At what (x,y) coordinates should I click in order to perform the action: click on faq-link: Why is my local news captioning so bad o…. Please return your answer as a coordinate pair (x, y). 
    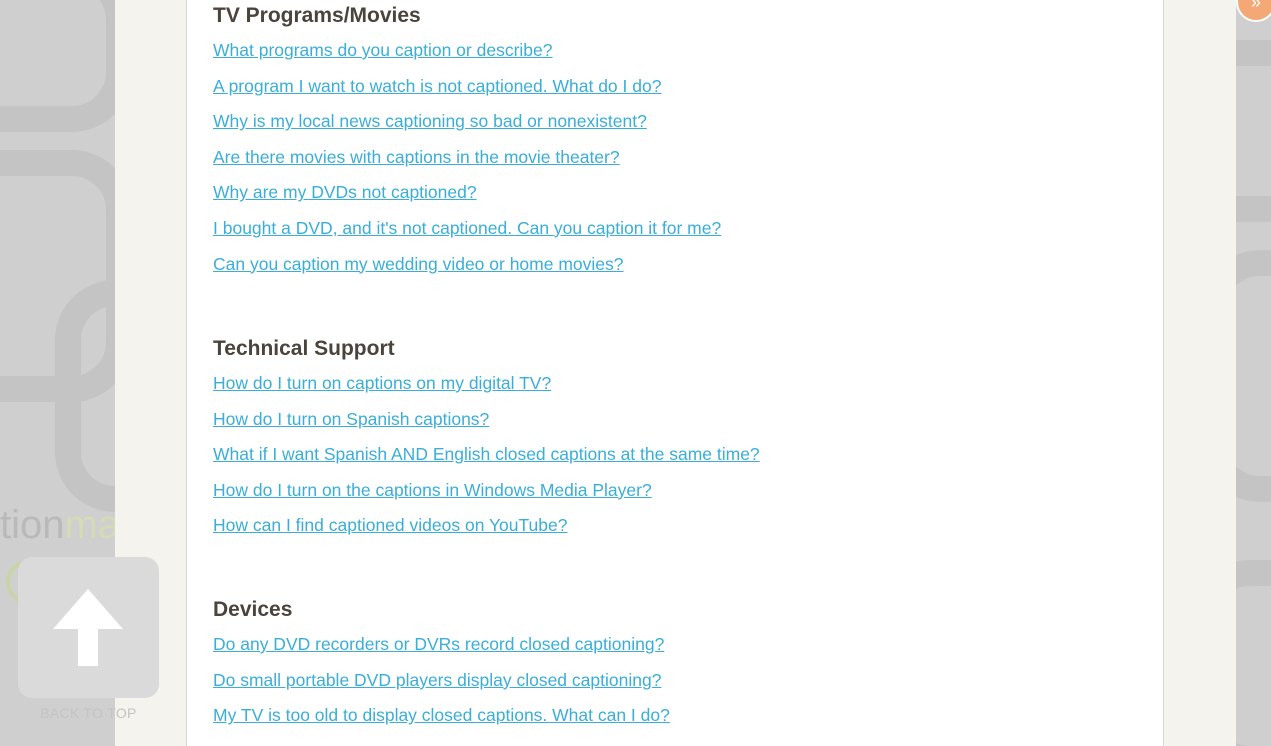
    Looking at the image, I should click on (430, 121).